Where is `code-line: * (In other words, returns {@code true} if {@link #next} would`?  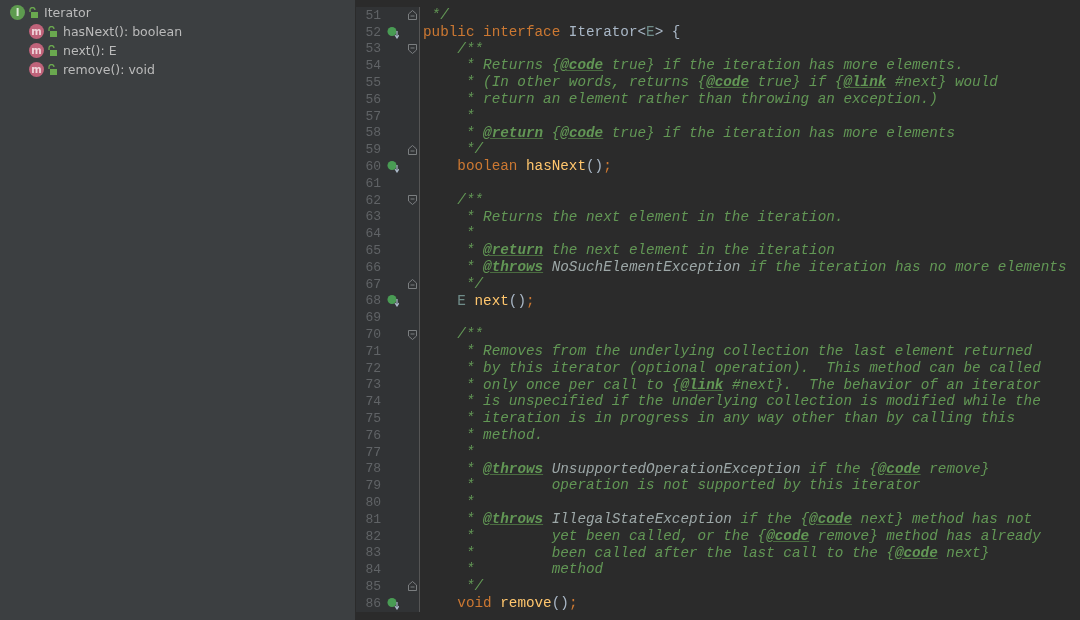
code-line: * (In other words, returns {@code true} if {@link #next} would is located at coordinates (731, 82).